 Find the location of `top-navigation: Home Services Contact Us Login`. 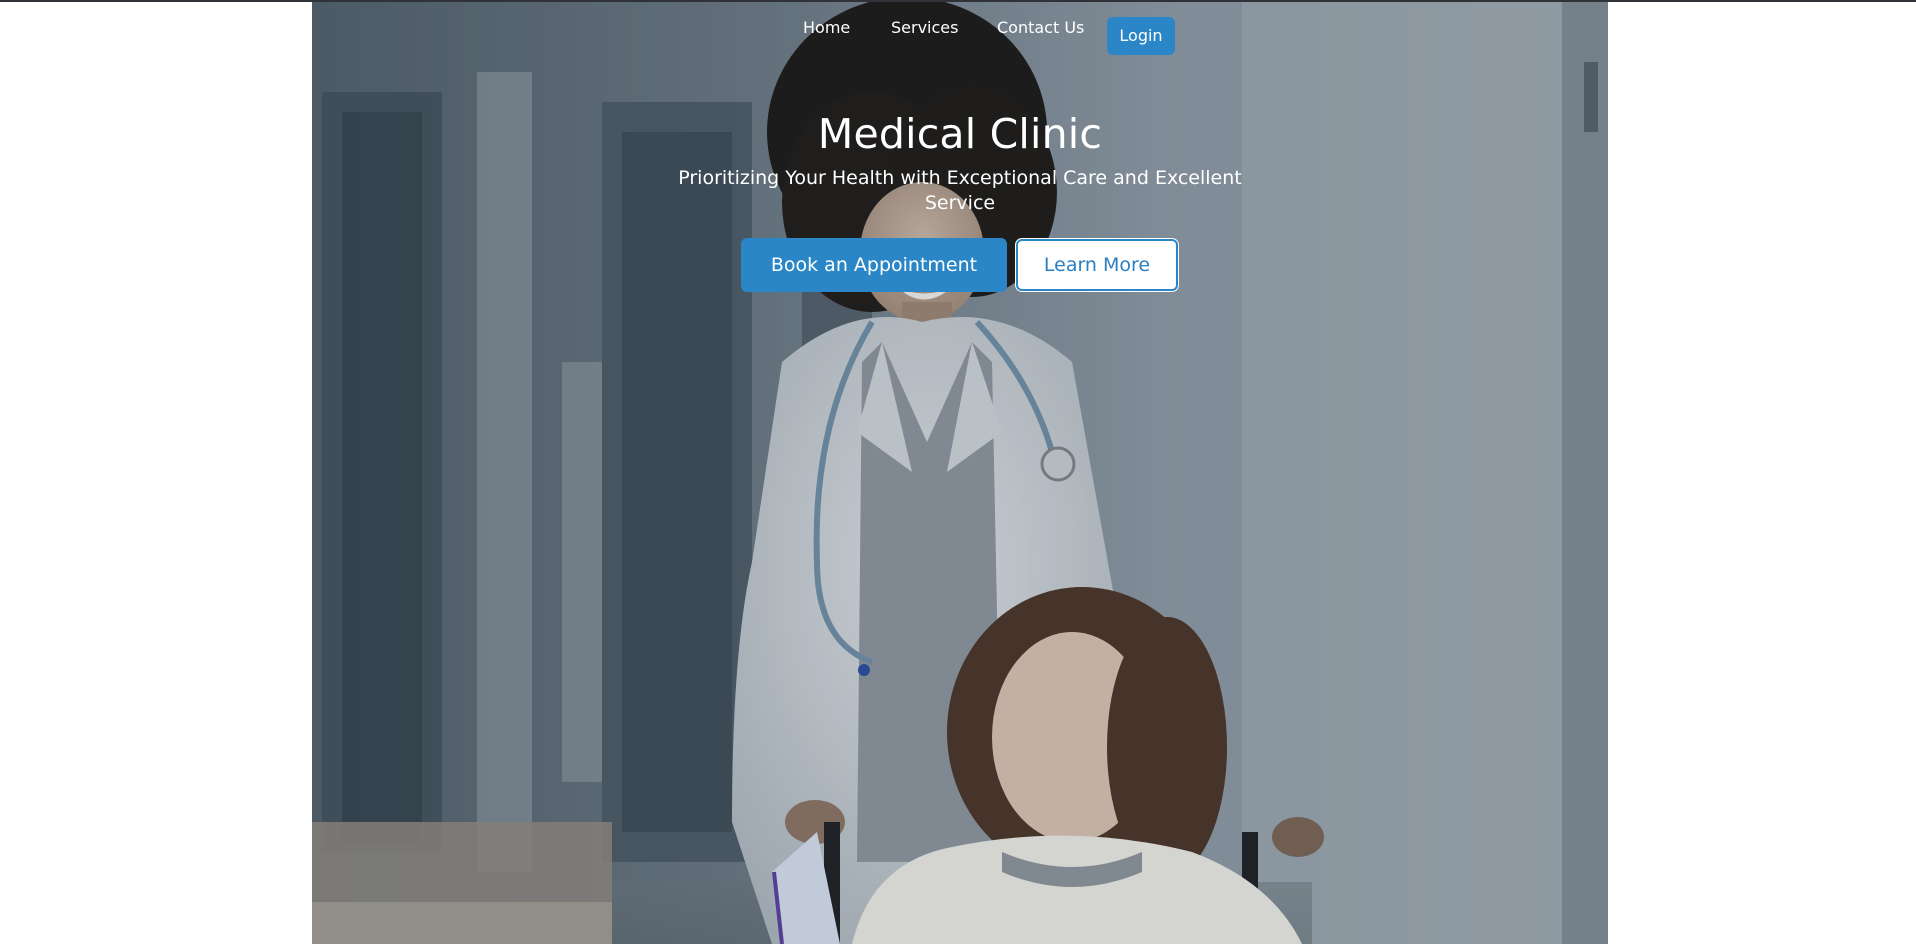

top-navigation: Home Services Contact Us Login is located at coordinates (960, 32).